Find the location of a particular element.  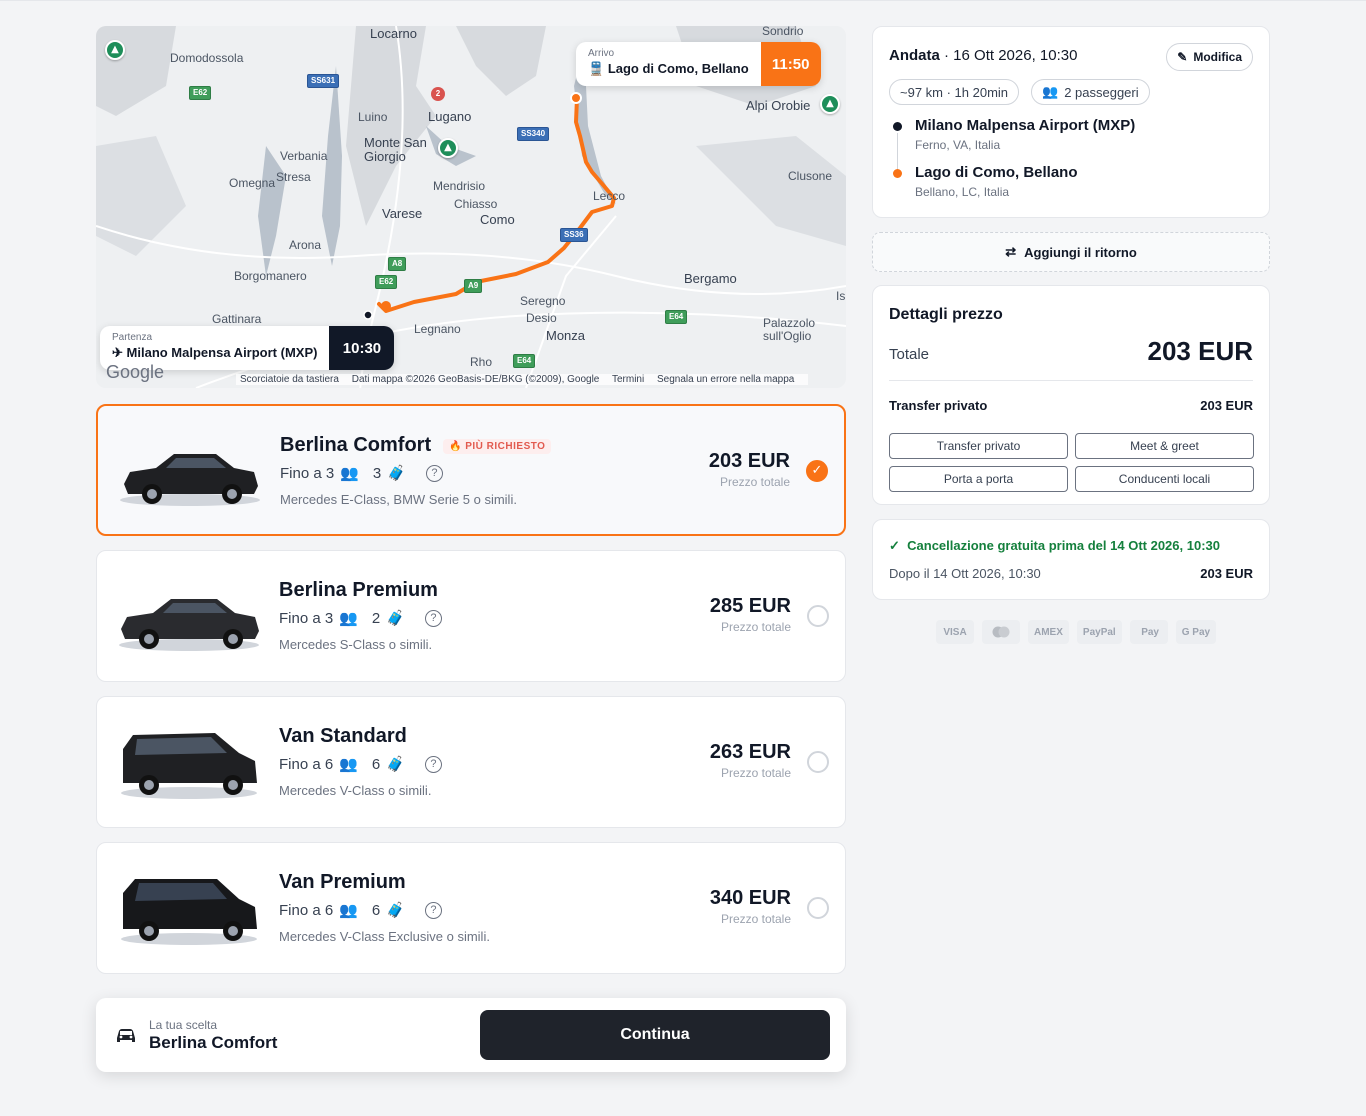

map-label: Como is located at coordinates (497, 219).